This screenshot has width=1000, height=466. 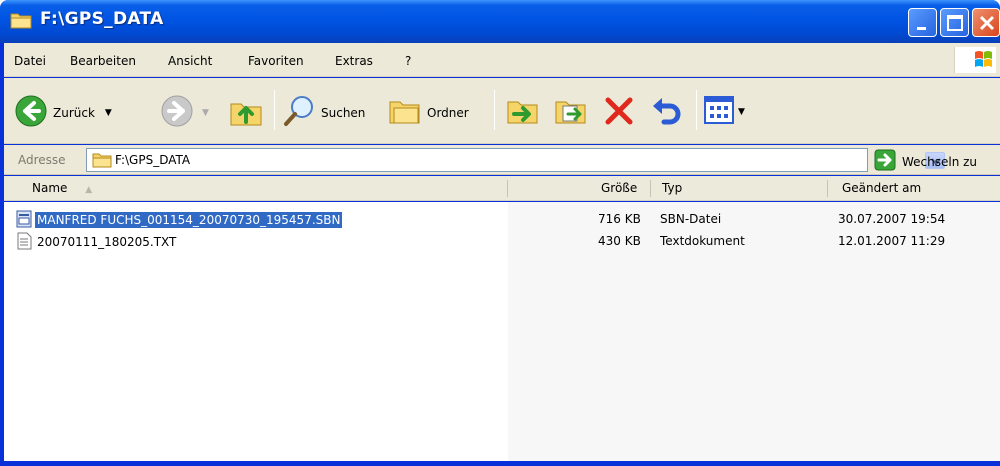 I want to click on text-file-icon, so click(x=24, y=242).